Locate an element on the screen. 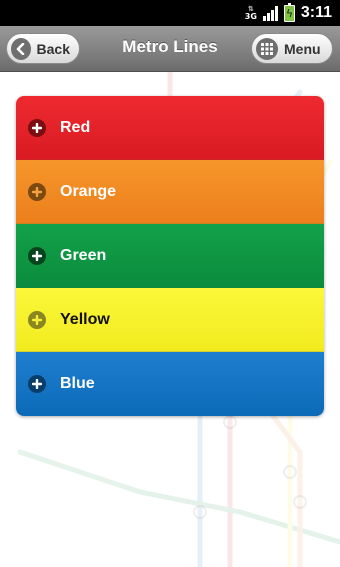 The height and width of the screenshot is (567, 340). back-button: Back is located at coordinates (43, 48).